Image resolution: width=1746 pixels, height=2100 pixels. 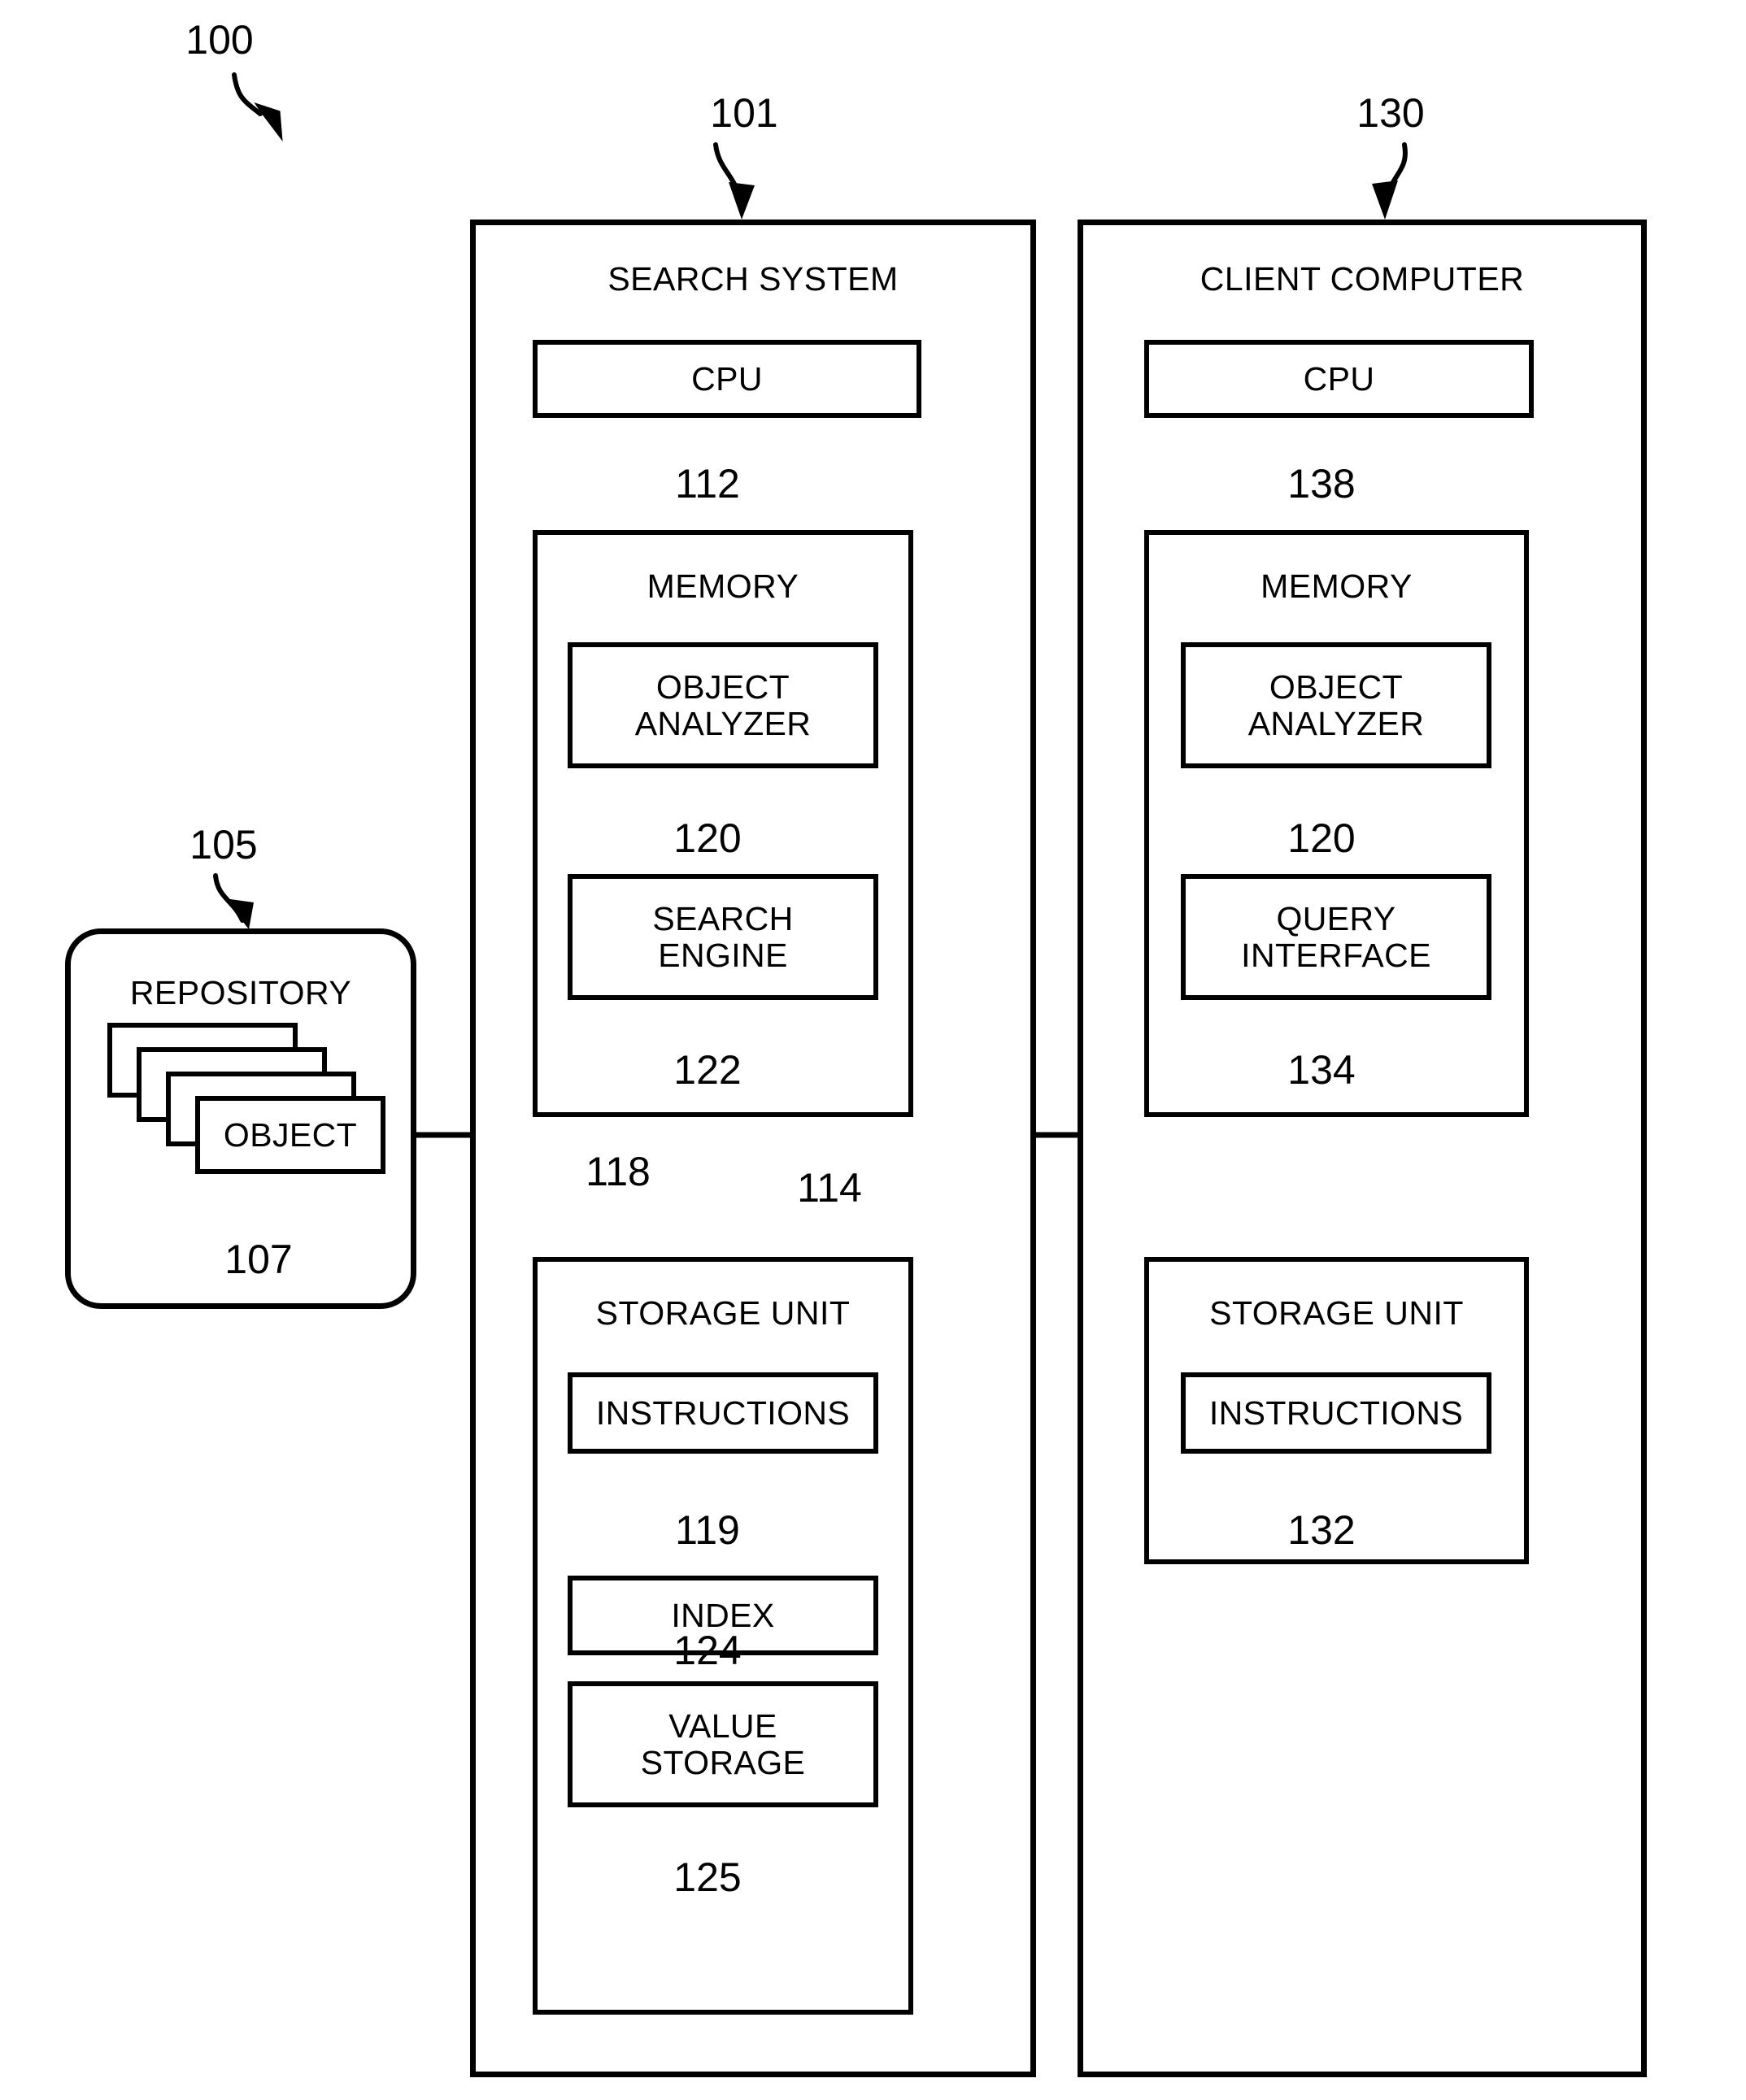 What do you see at coordinates (258, 1259) in the screenshot?
I see `ref-107: 107` at bounding box center [258, 1259].